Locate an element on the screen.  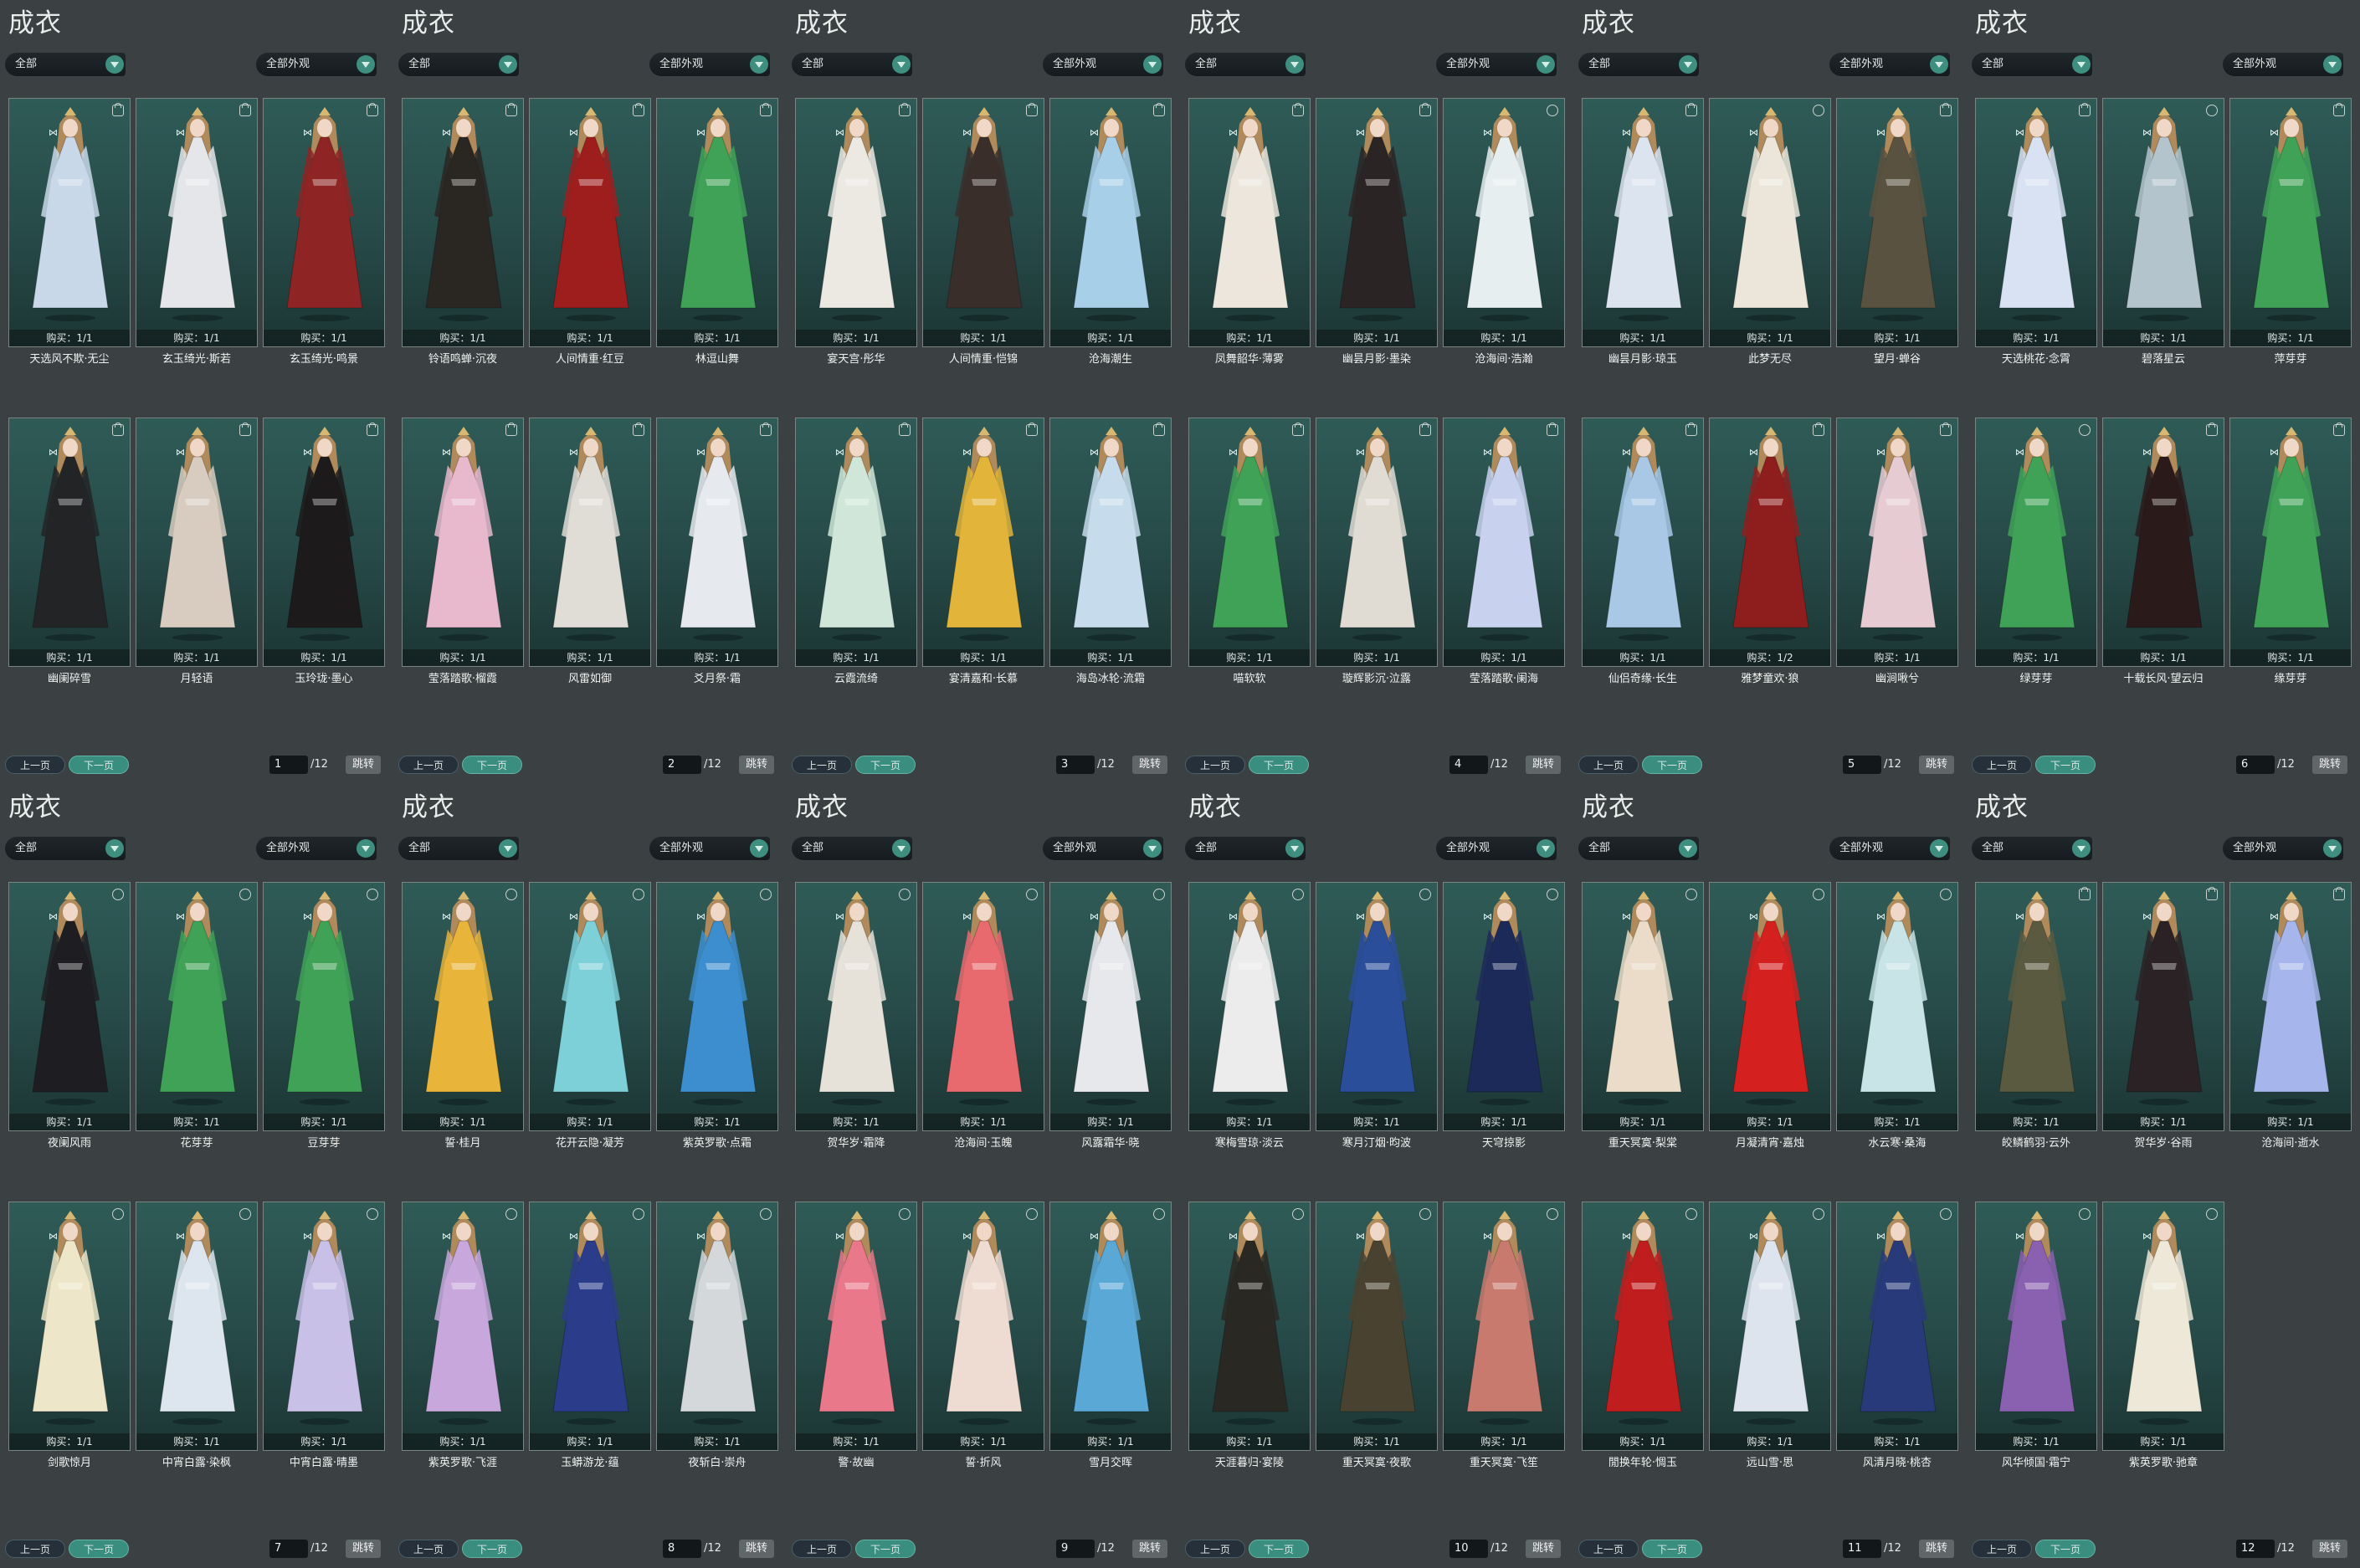
outfit-card: ⋈ 购买：1/1 莹落踏歌·阑海 is located at coordinates (1504, 551).